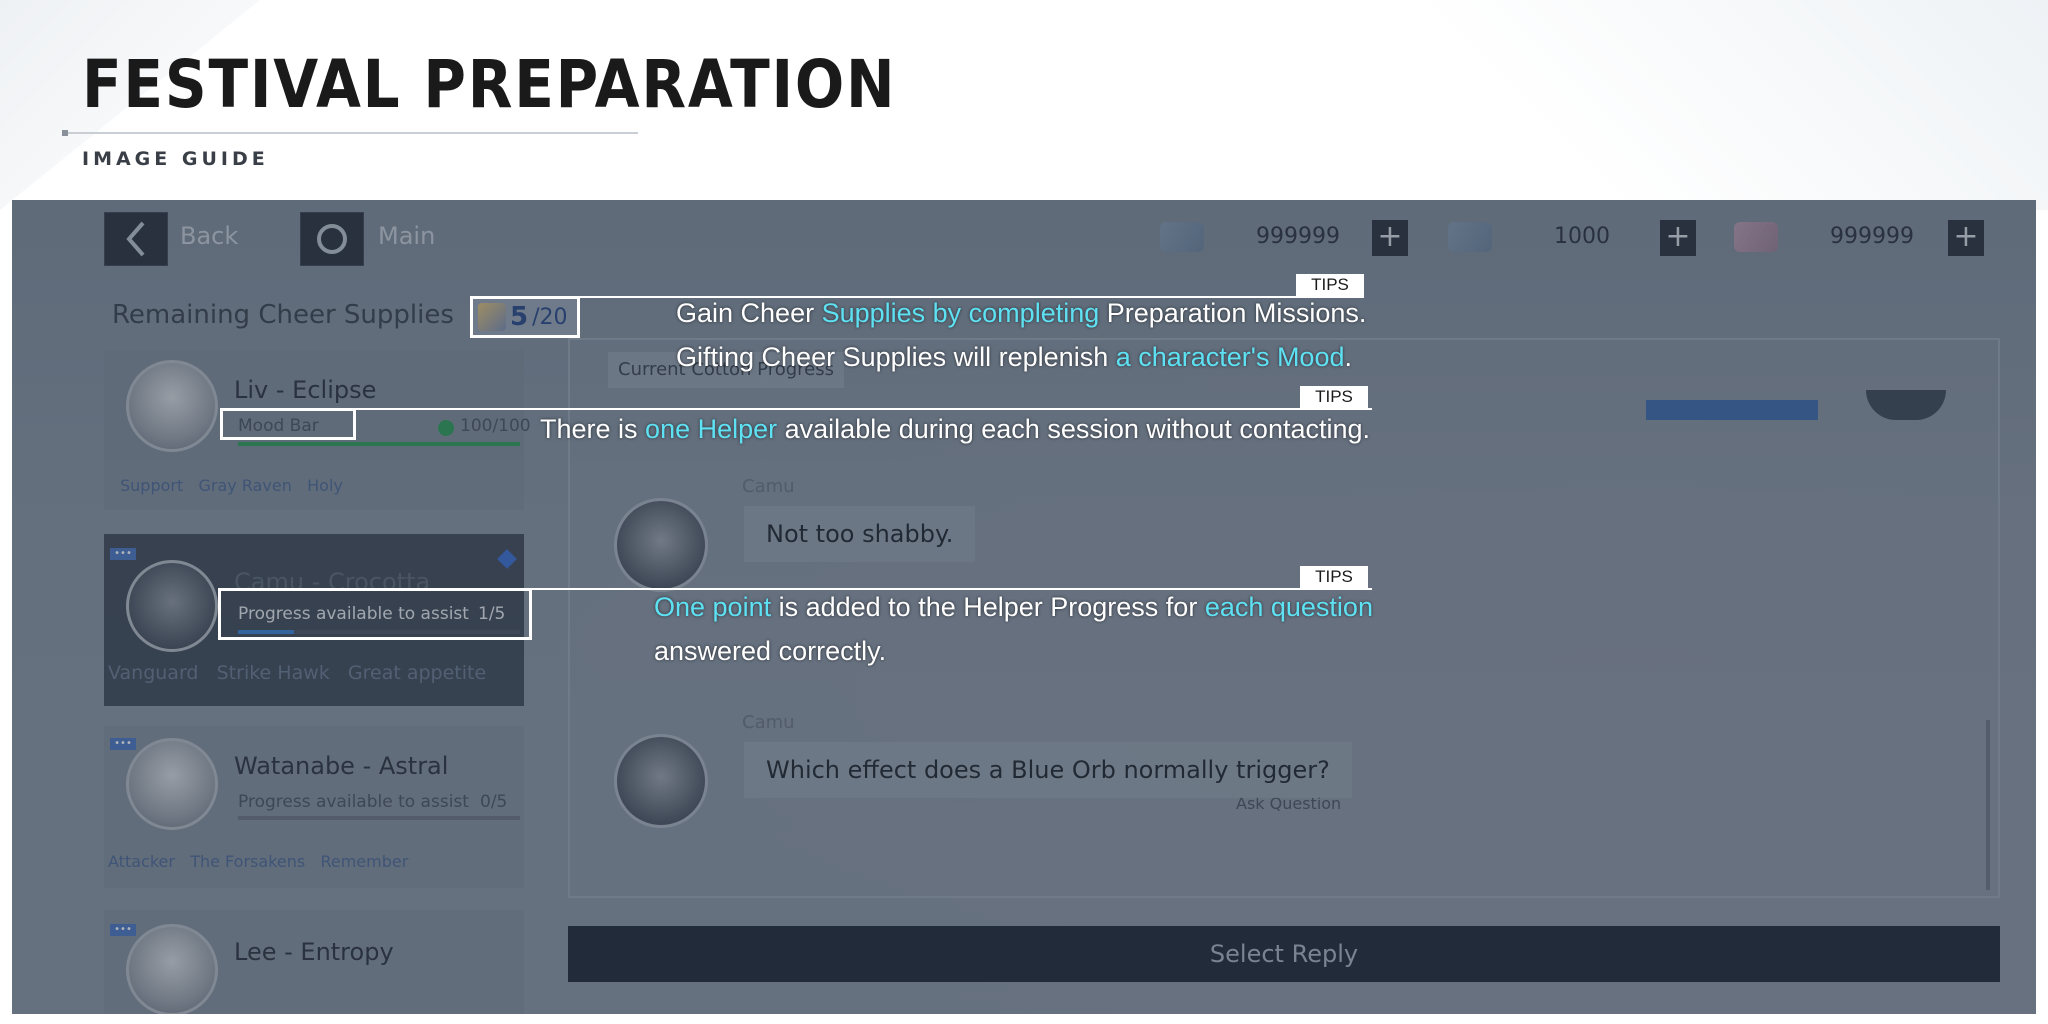 This screenshot has width=2048, height=1024. What do you see at coordinates (1348, 357) in the screenshot?
I see `tip-text-segment: .` at bounding box center [1348, 357].